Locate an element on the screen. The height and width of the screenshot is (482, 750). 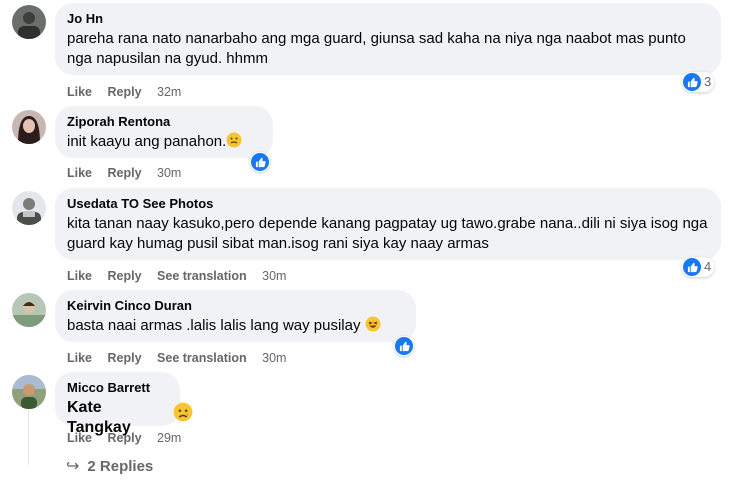
reply-arrow-icon: ↪ is located at coordinates (73, 466).